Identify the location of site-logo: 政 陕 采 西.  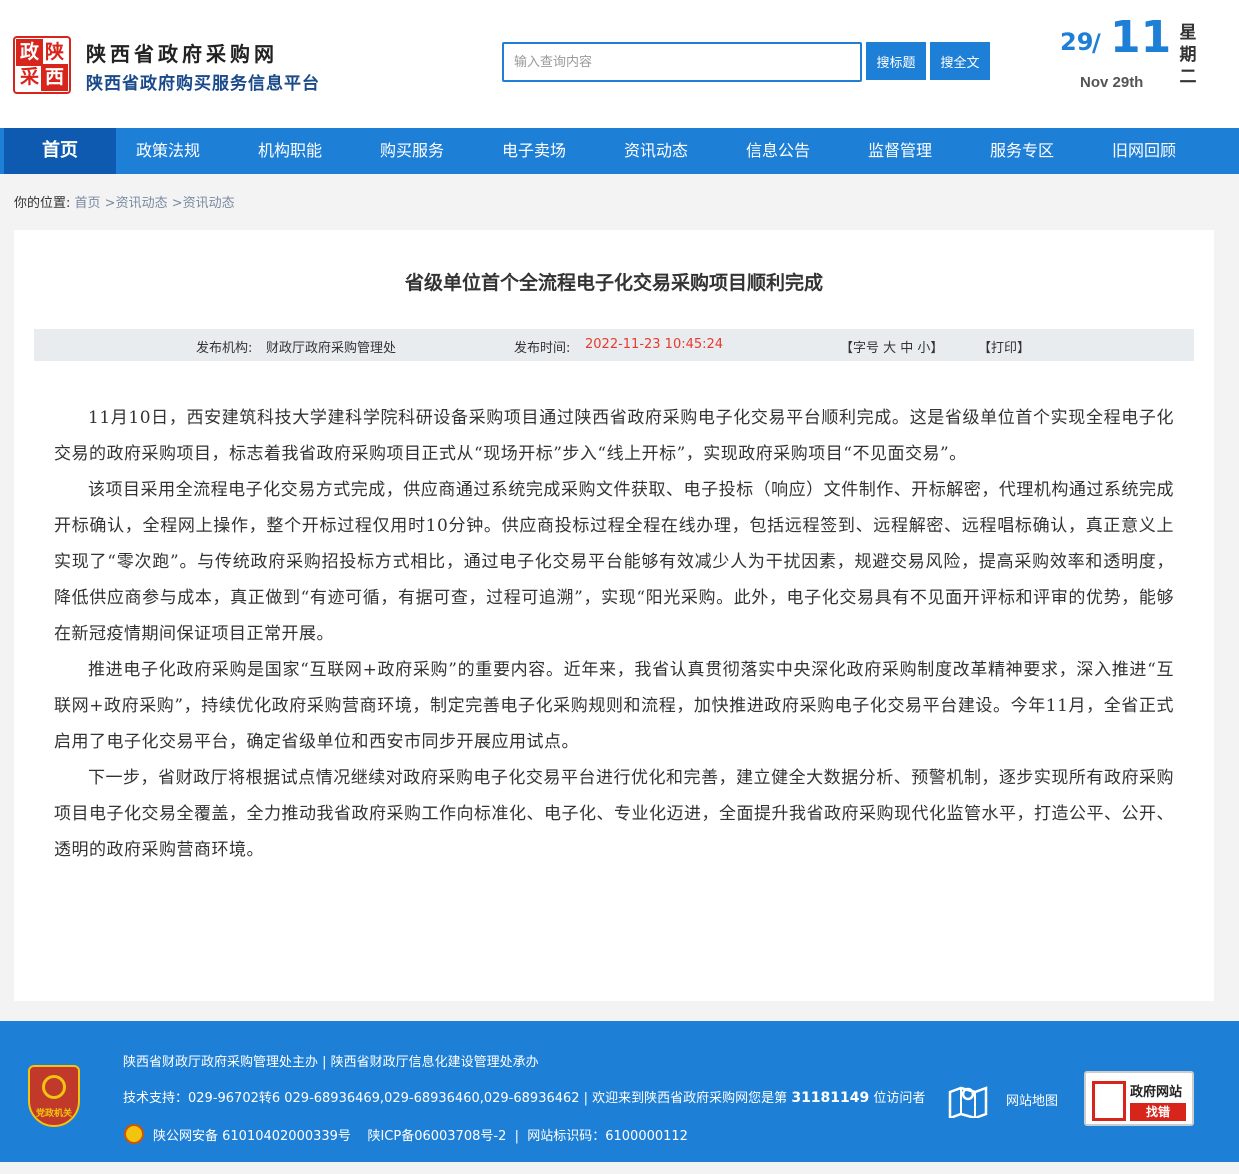
(42, 65).